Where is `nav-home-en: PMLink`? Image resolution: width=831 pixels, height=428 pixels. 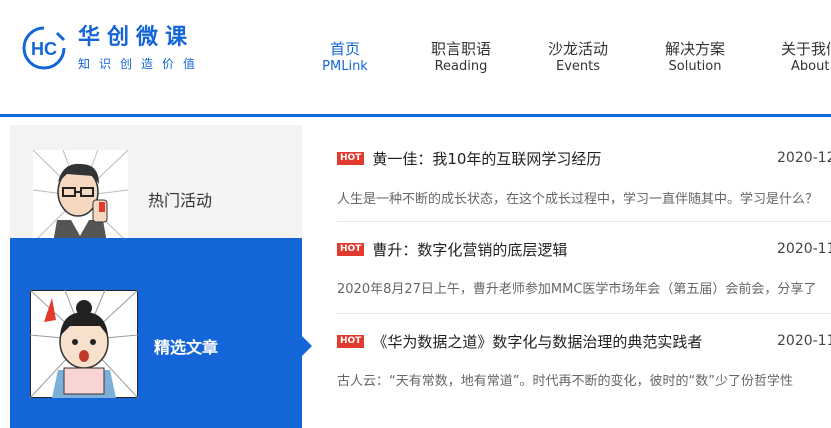
nav-home-en: PMLink is located at coordinates (345, 66).